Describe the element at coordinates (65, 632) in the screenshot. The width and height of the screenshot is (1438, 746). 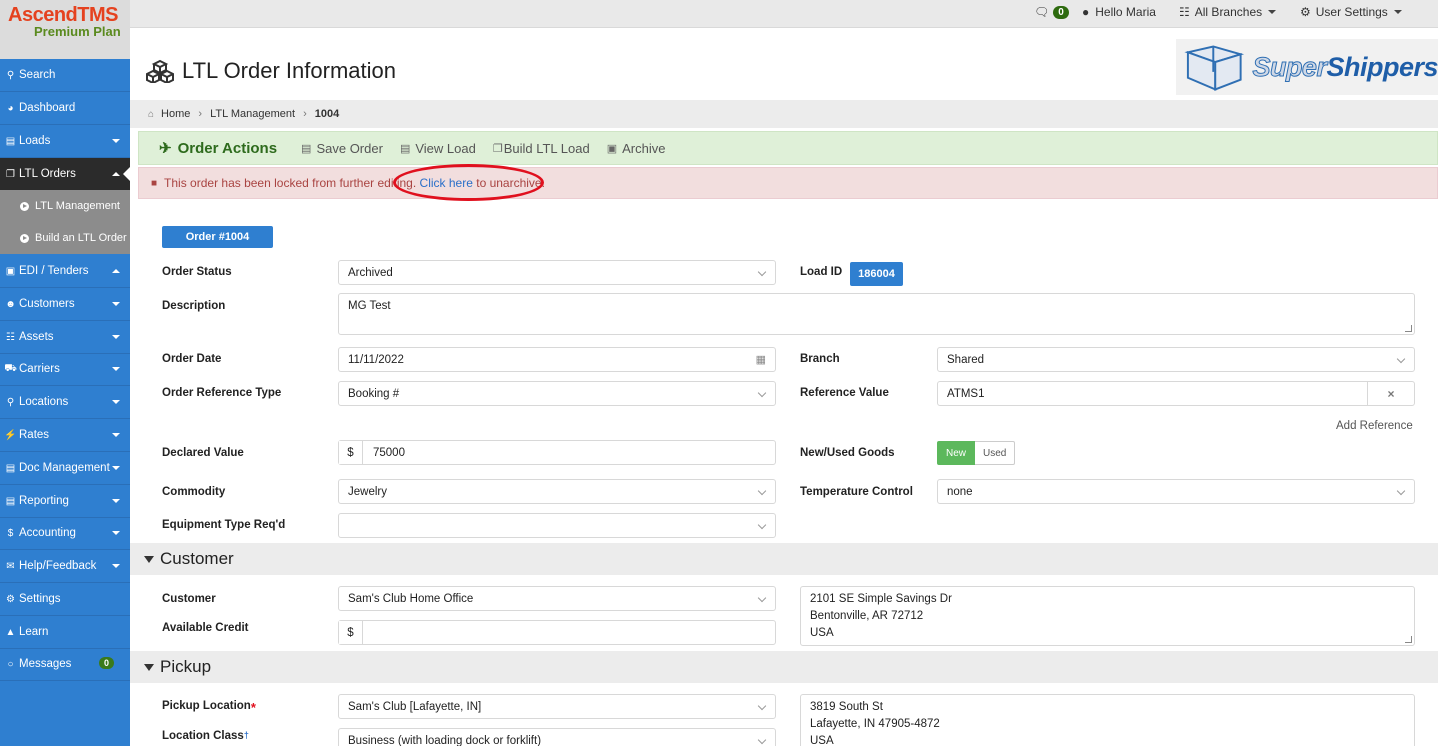
I see `sidebar-item-learn: ▲ Learn` at that location.